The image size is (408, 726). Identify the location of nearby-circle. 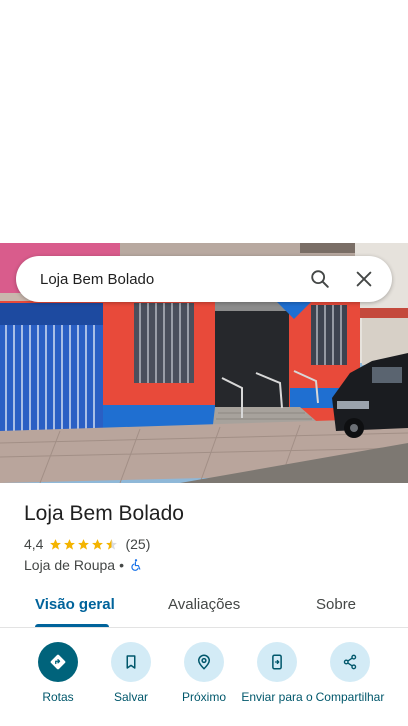
(204, 662).